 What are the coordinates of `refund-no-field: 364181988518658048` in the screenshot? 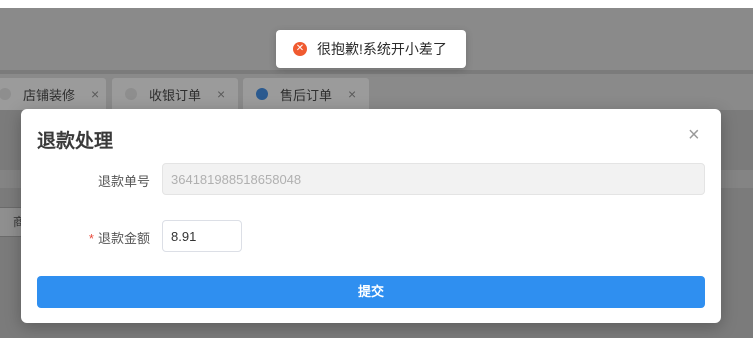 It's located at (433, 179).